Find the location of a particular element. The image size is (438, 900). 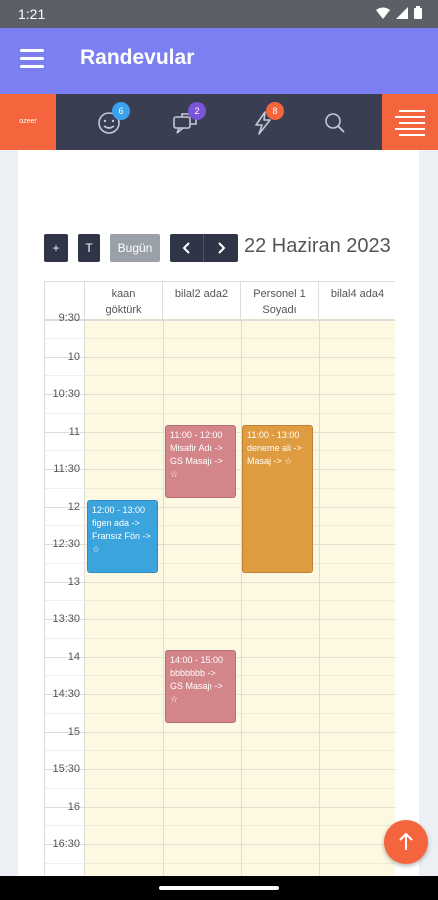

next-day-button is located at coordinates (221, 248).